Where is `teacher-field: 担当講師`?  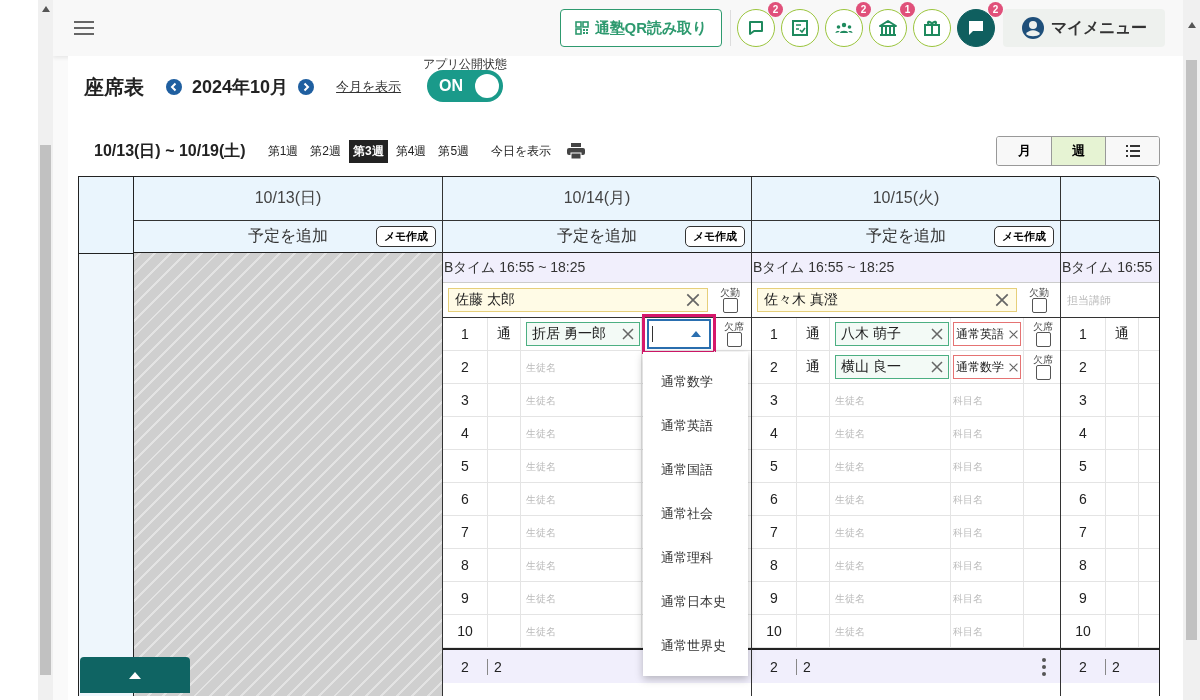
teacher-field: 担当講師 is located at coordinates (1109, 300).